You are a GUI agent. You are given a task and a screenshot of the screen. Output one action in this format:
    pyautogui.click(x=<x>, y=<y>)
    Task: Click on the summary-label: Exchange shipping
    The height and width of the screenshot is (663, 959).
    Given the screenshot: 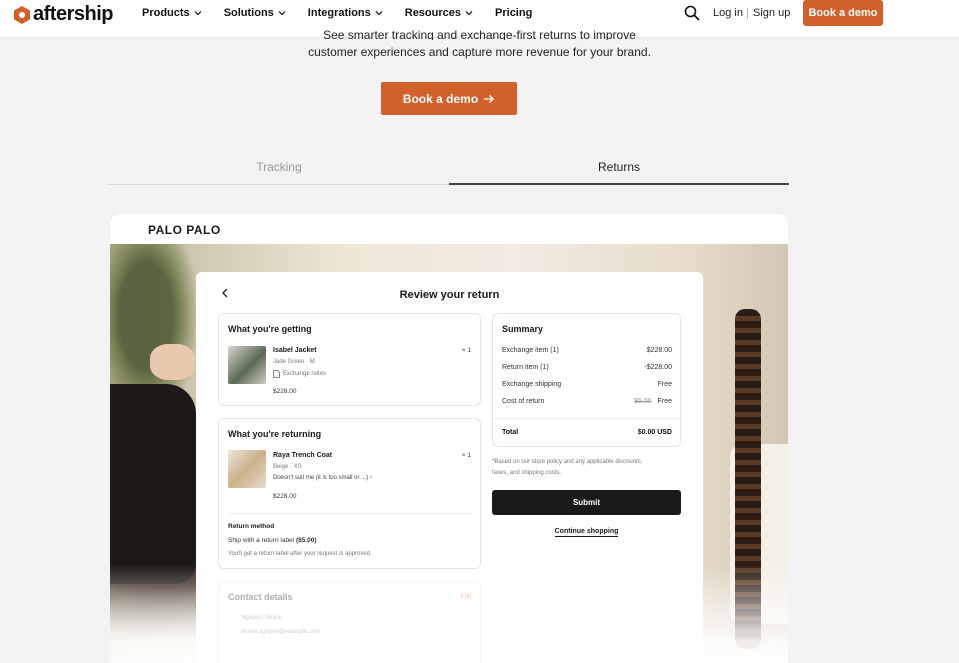 What is the action you would take?
    pyautogui.click(x=532, y=384)
    